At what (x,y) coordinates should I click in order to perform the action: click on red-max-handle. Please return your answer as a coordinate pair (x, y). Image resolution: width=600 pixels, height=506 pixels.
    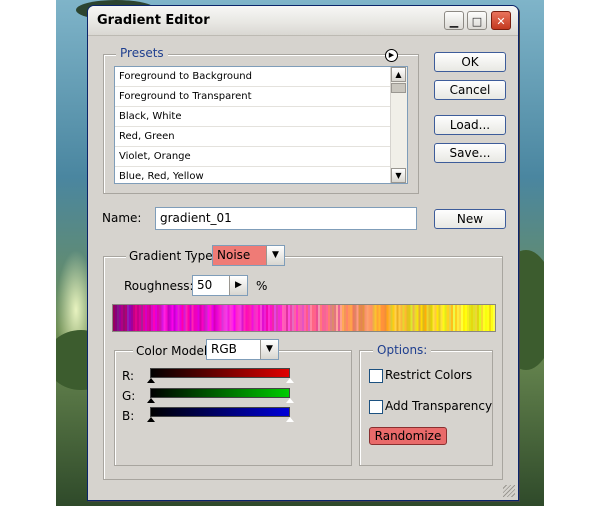
    Looking at the image, I should click on (290, 380).